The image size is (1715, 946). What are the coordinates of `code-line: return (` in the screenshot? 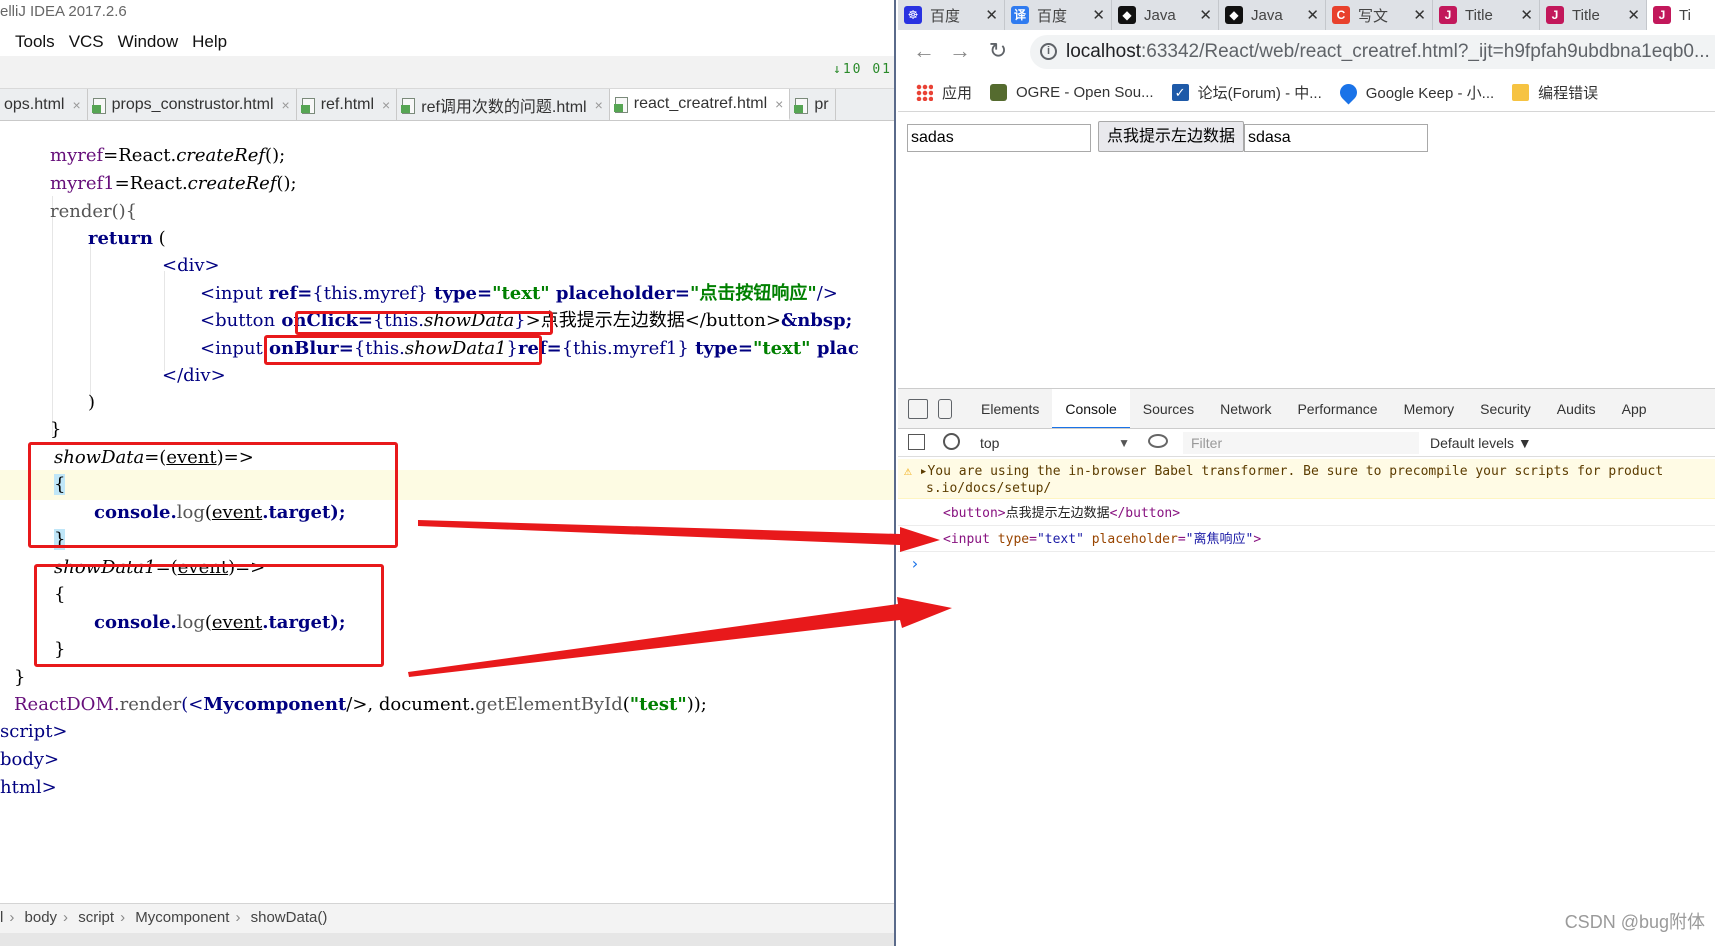 It's located at (127, 238).